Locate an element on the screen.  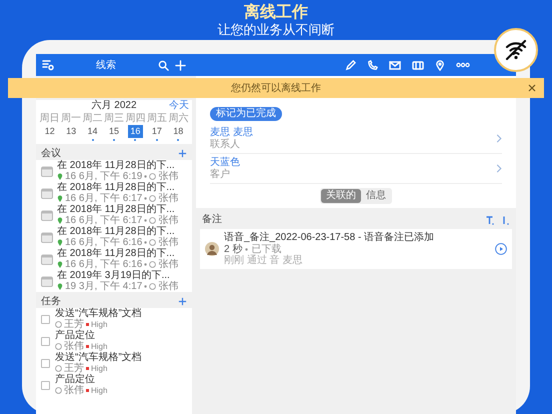
note-card: 语音_备注_2022-06-23-17-58 - 语音备注已添加 2 秒 已下载 刚刚 通过 音 麦思 is located at coordinates (356, 249).